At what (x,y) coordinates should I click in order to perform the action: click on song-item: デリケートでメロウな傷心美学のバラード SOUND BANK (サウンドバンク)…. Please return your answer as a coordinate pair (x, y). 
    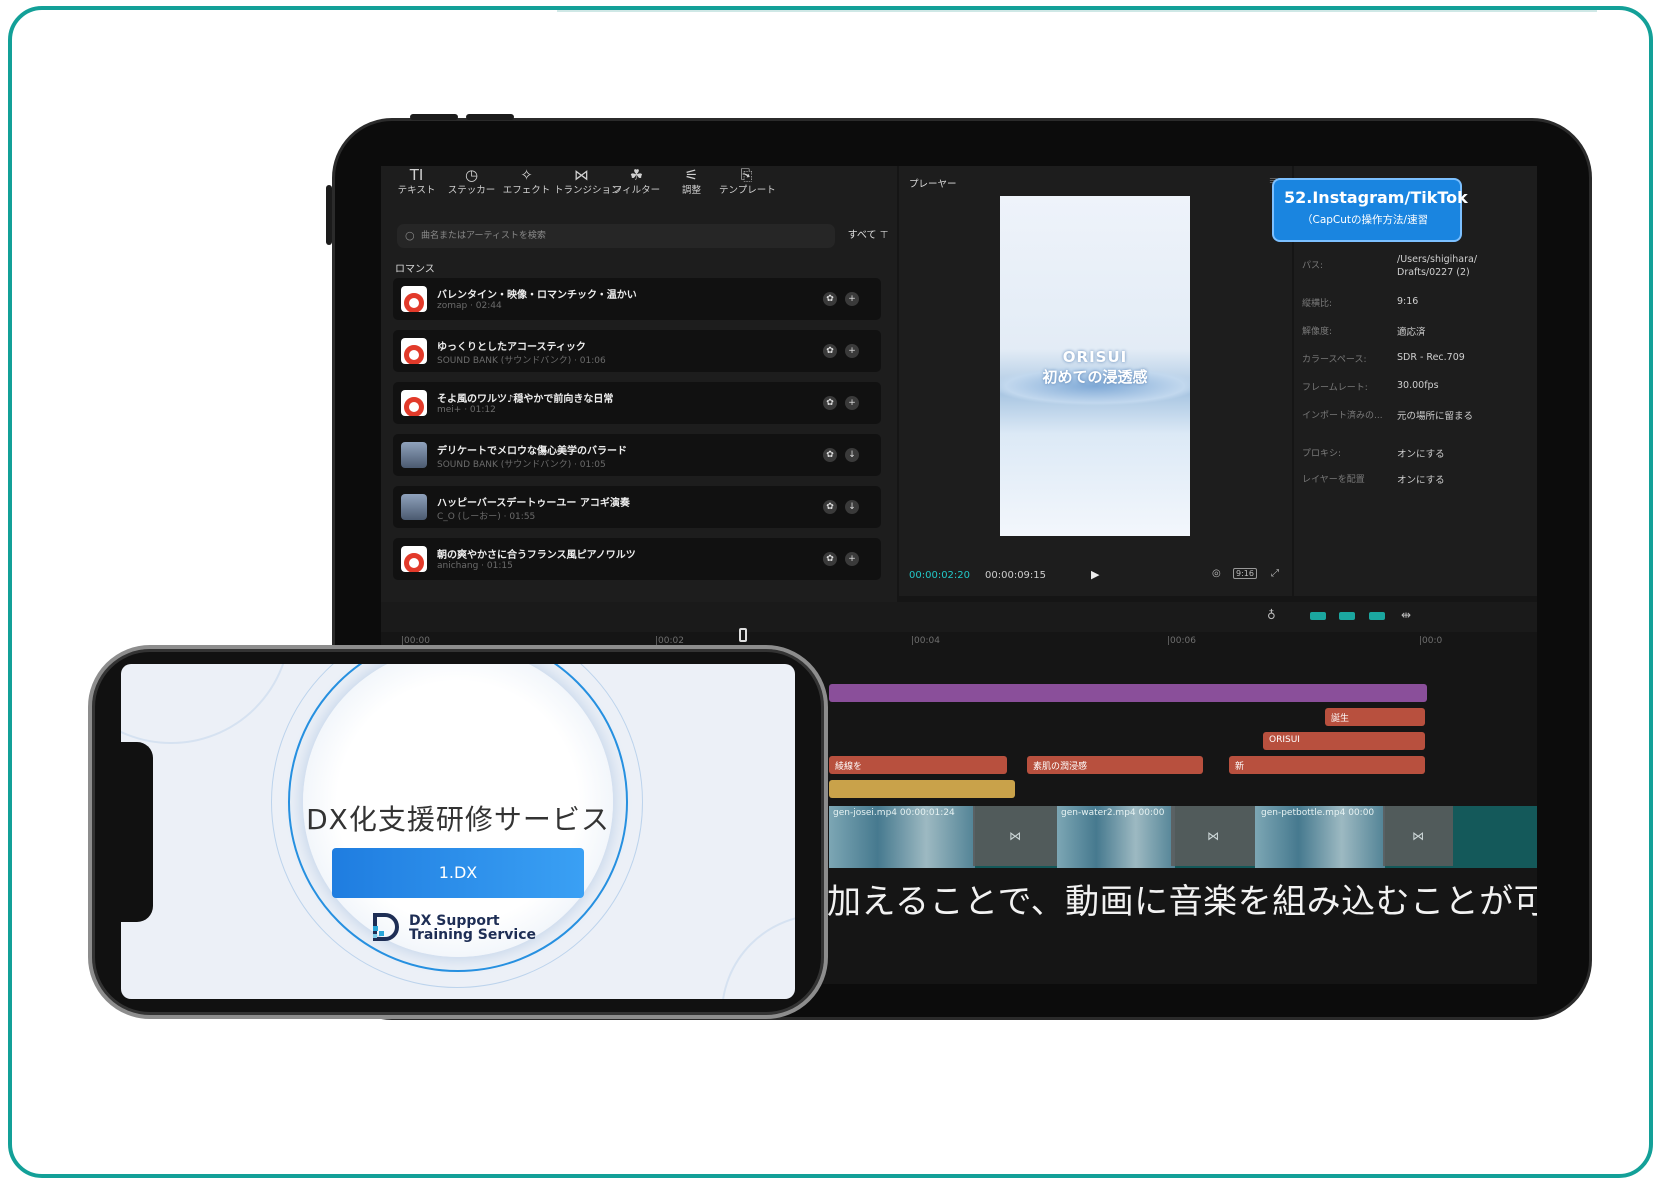
    Looking at the image, I should click on (637, 455).